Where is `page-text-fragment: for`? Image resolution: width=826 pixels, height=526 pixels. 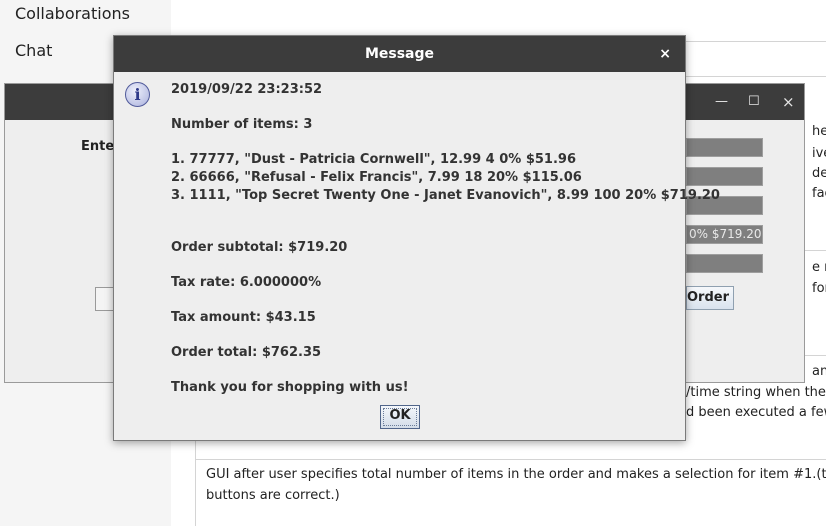
page-text-fragment: for is located at coordinates (819, 288).